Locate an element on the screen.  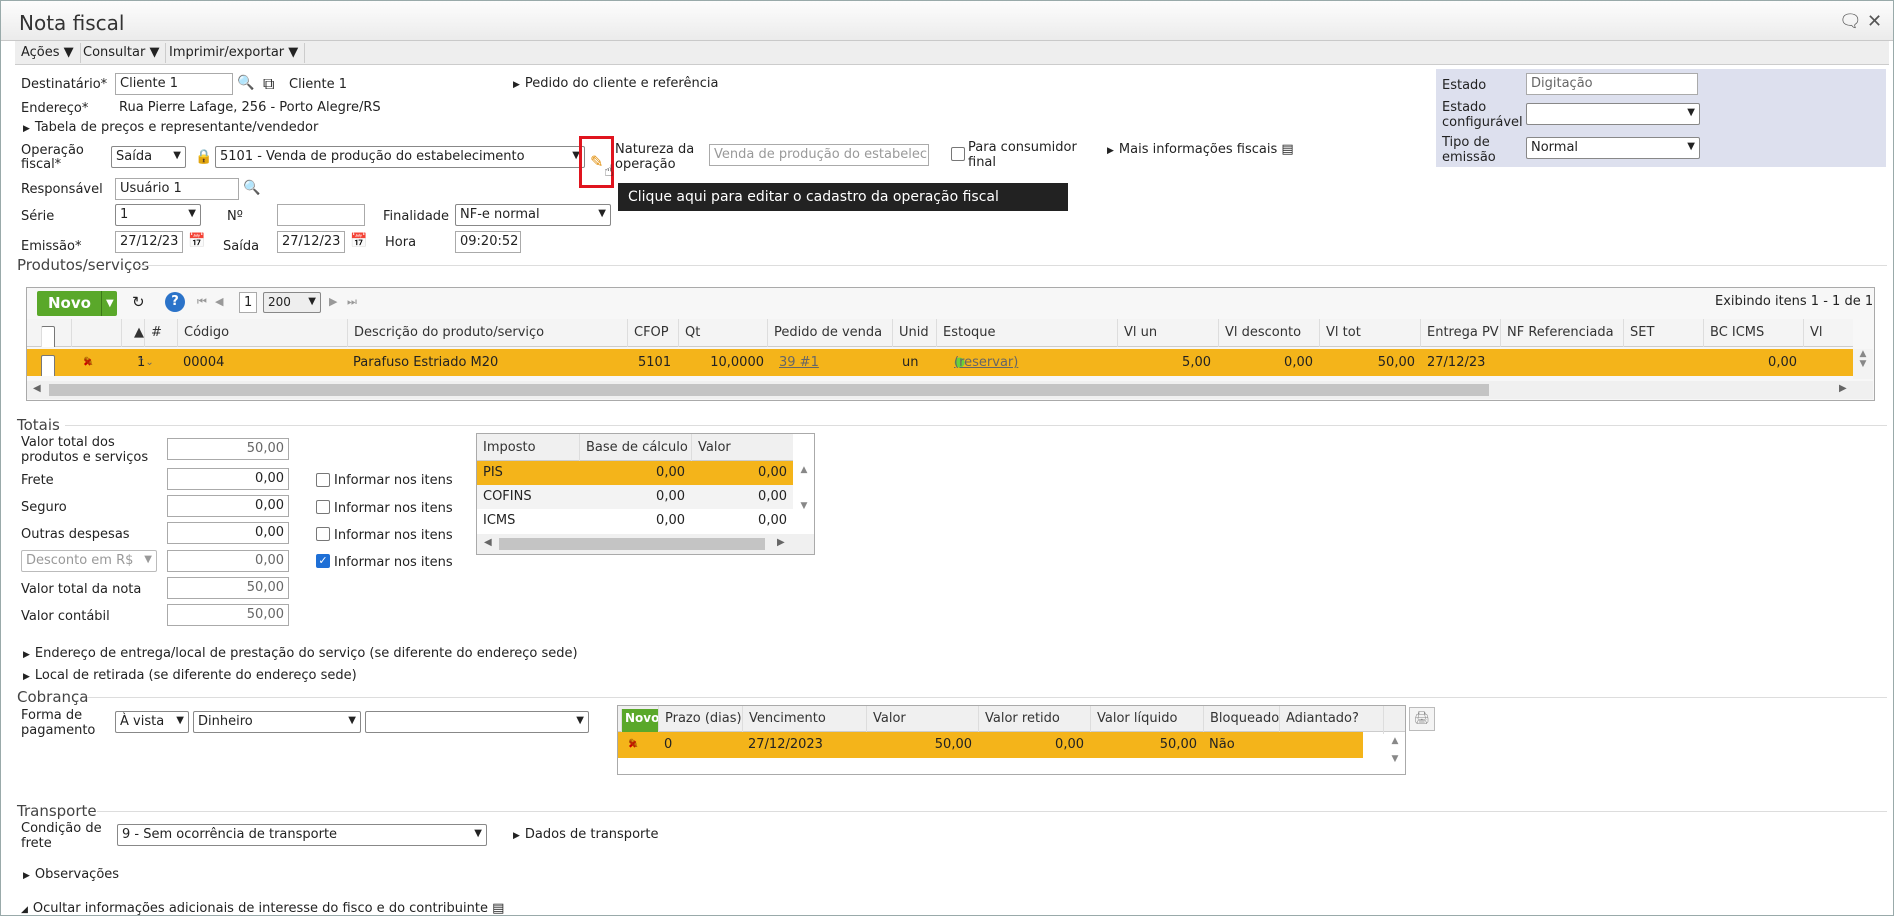
col-header: Vl tot is located at coordinates (1370, 333).